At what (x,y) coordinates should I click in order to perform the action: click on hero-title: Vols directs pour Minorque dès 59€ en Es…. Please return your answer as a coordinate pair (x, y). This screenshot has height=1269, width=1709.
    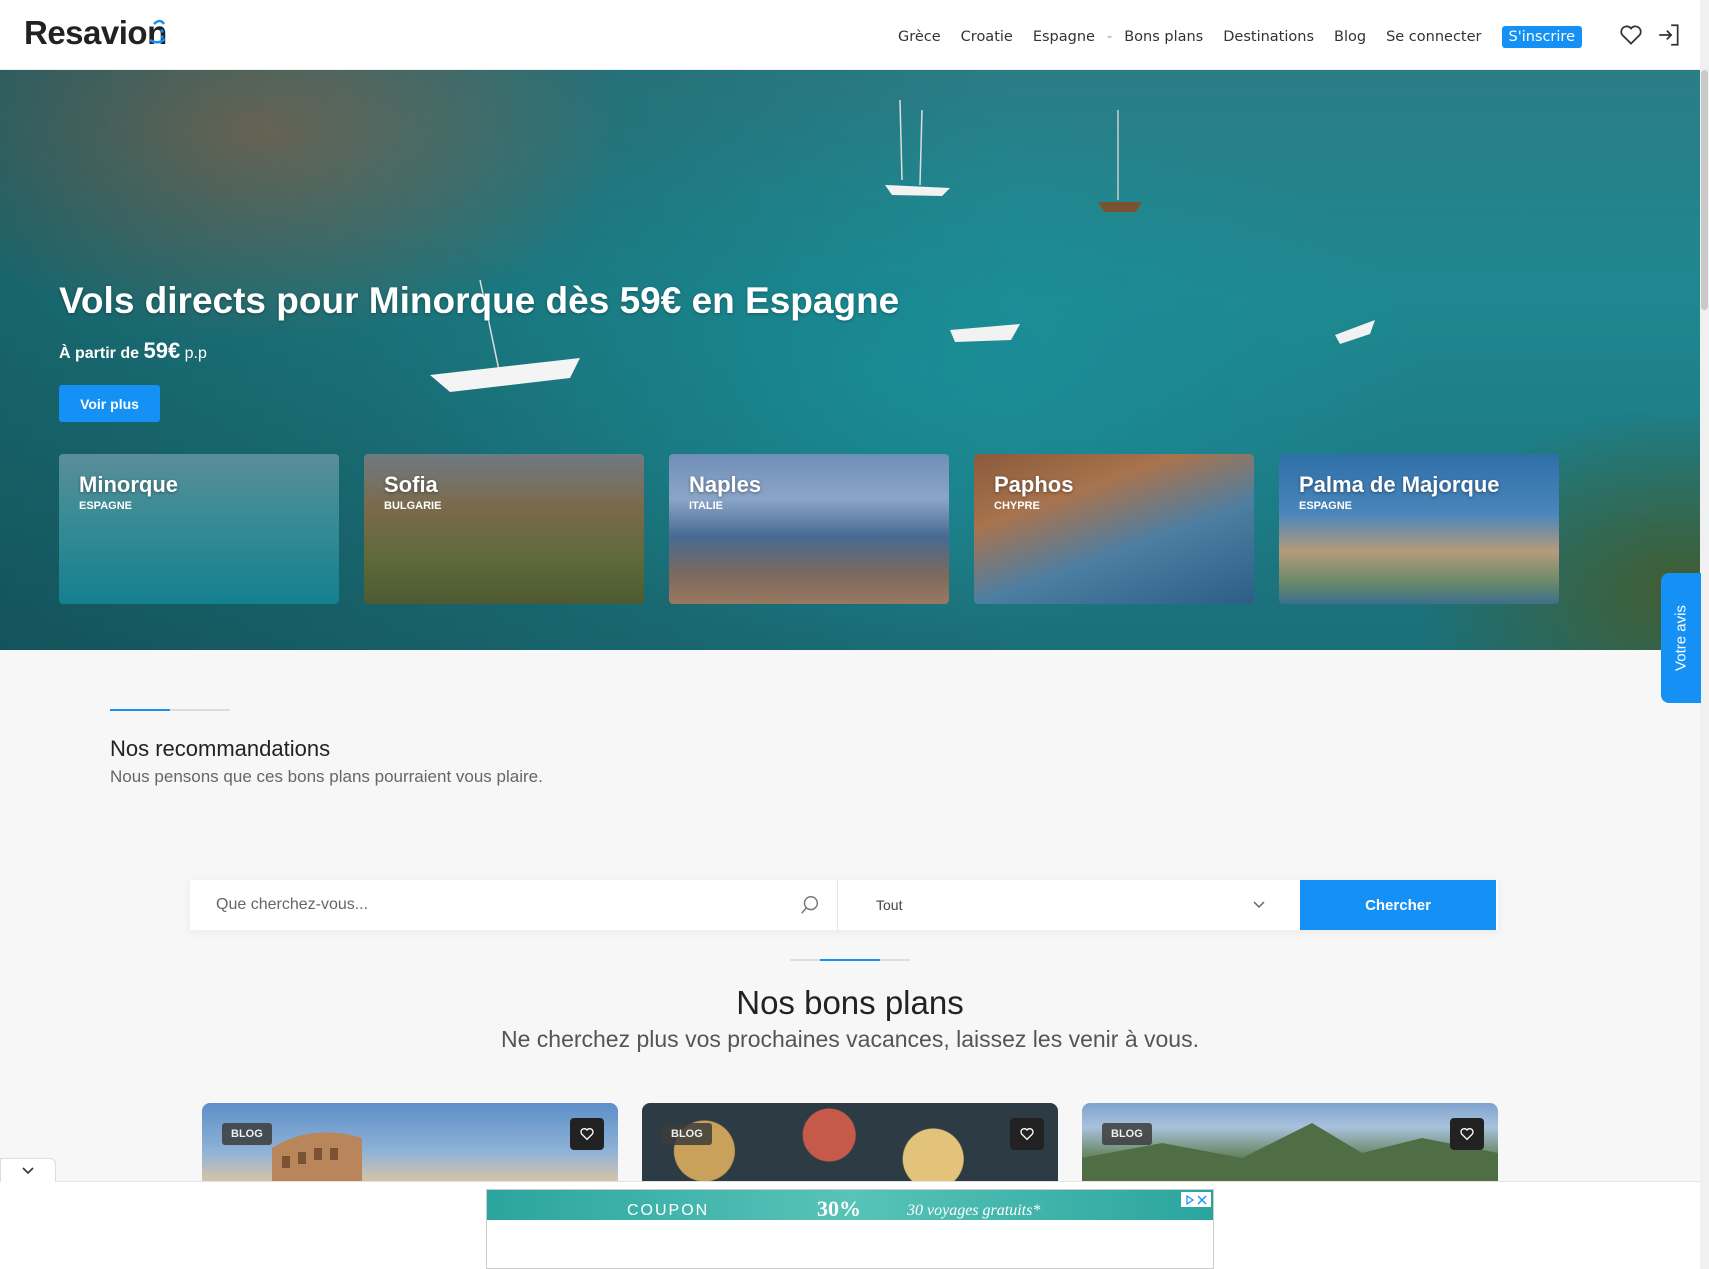
    Looking at the image, I should click on (479, 300).